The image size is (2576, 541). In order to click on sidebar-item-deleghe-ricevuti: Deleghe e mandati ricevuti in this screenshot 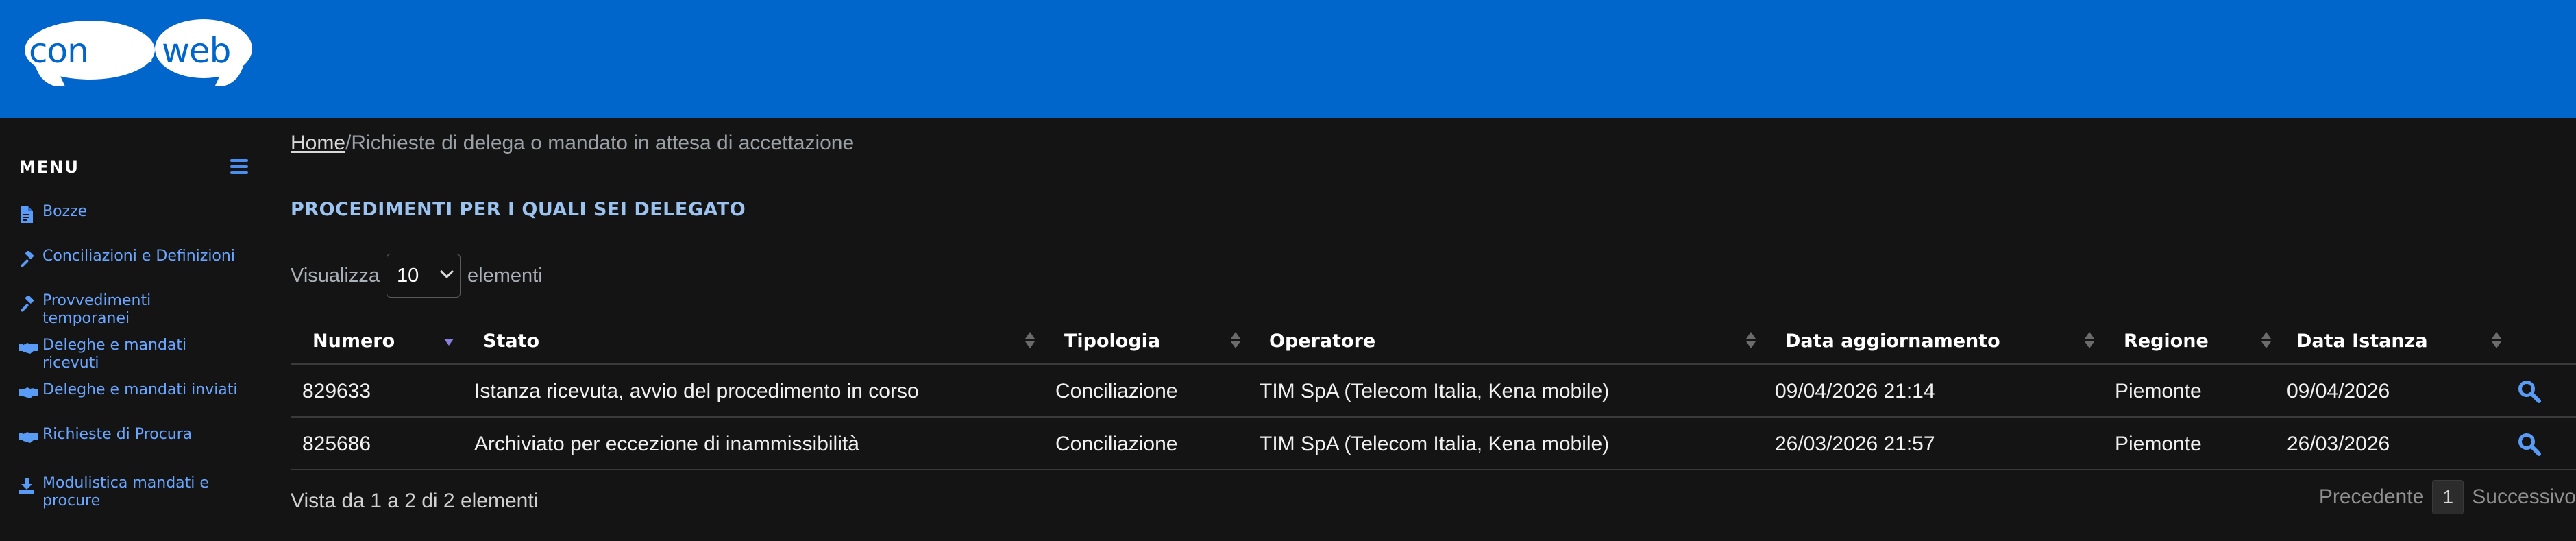, I will do `click(136, 355)`.